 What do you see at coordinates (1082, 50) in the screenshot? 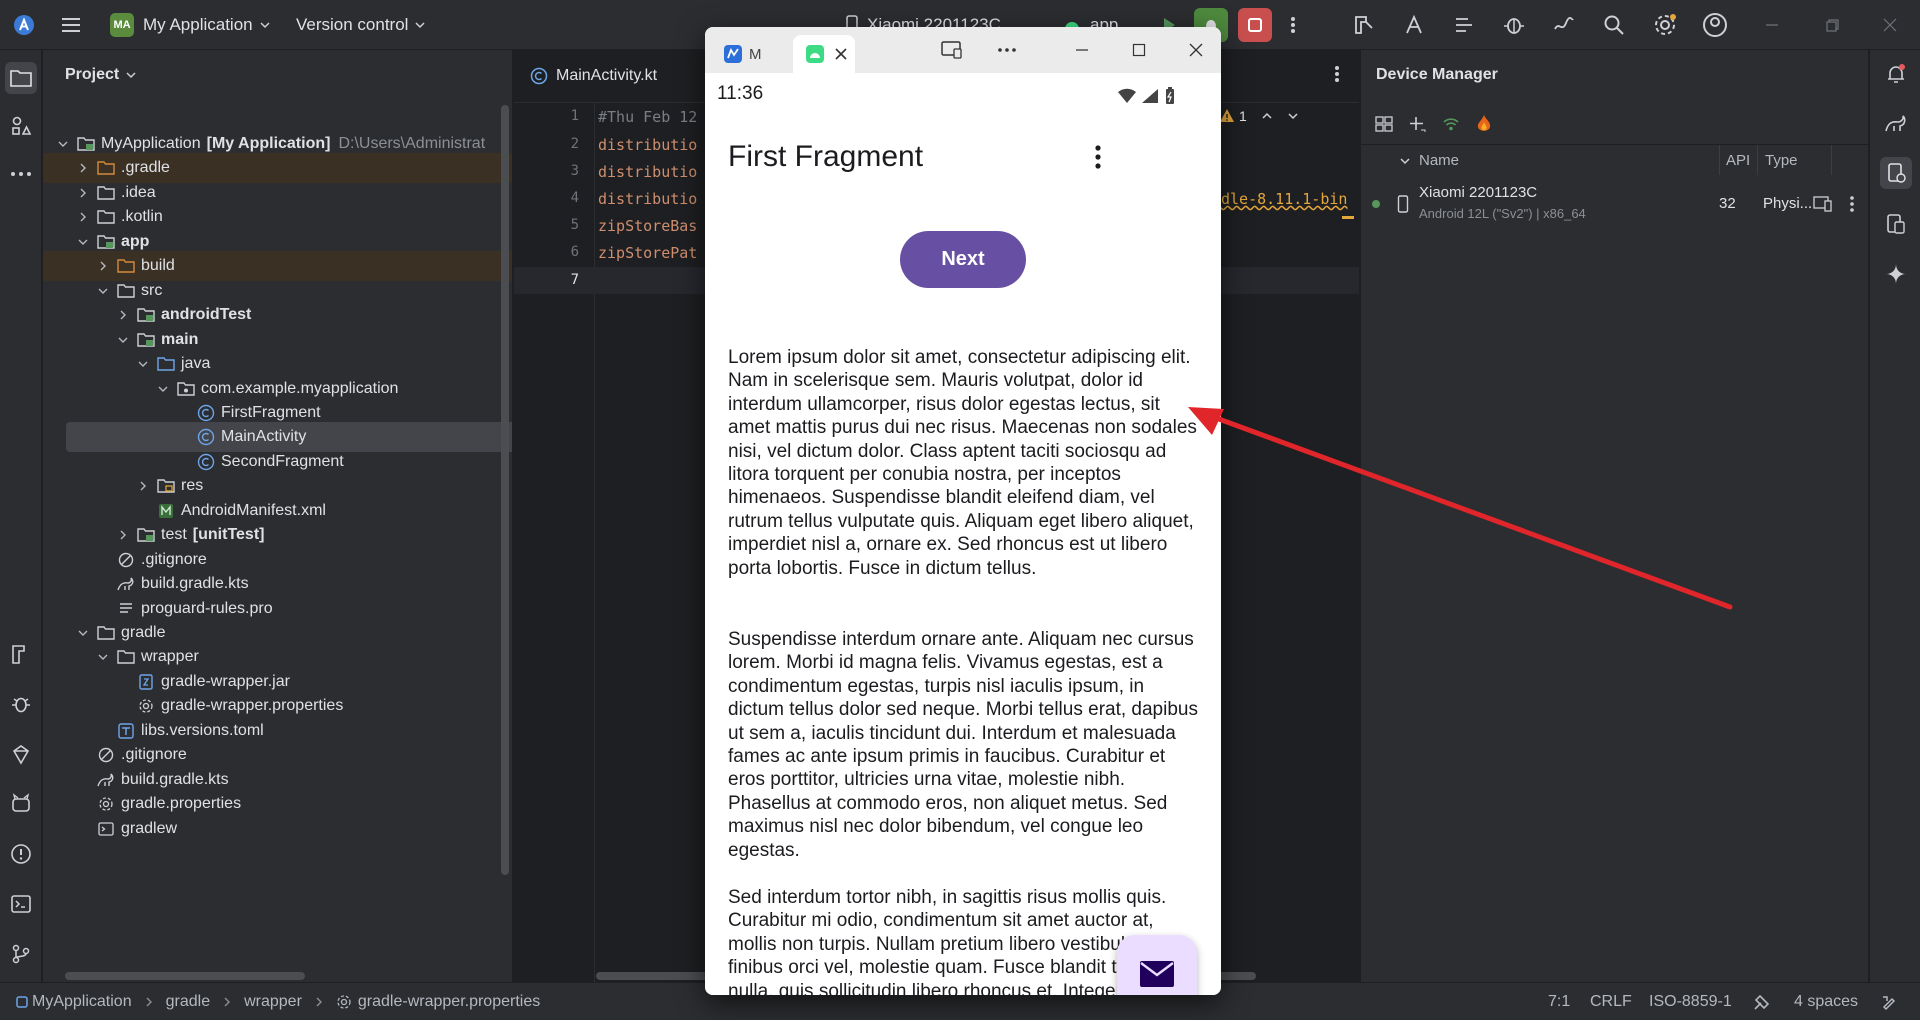
I see `emulator-minimize-icon` at bounding box center [1082, 50].